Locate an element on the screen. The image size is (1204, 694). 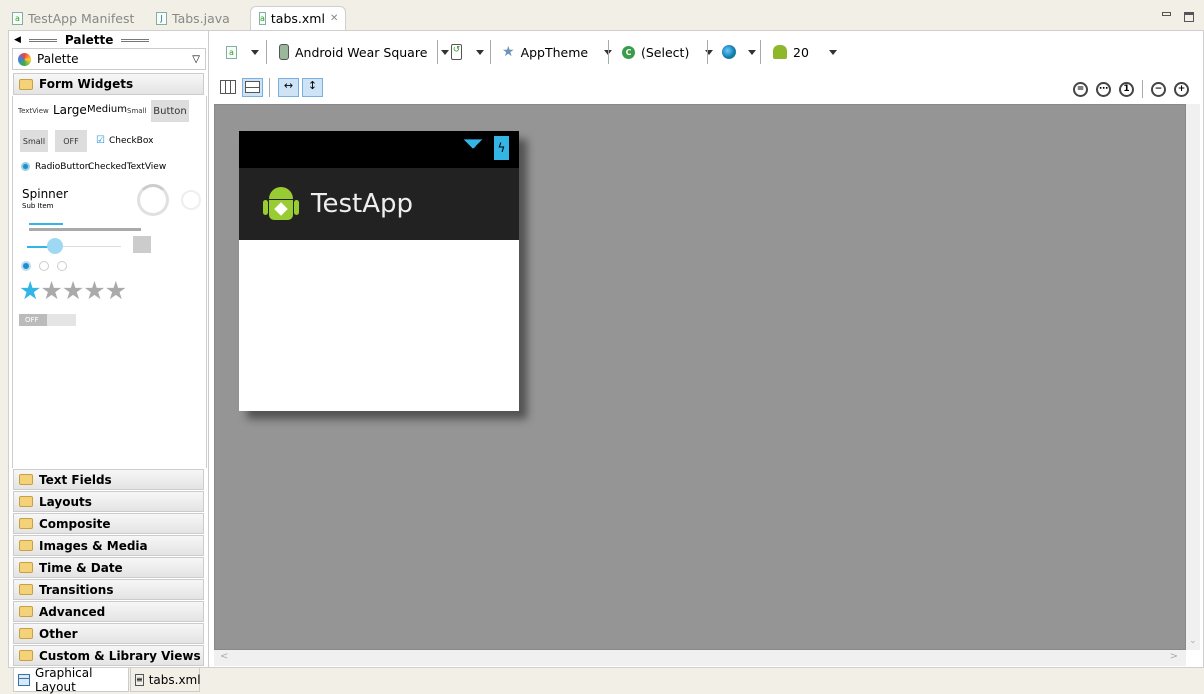
rotate-icon: ↺ is located at coordinates (456, 52).